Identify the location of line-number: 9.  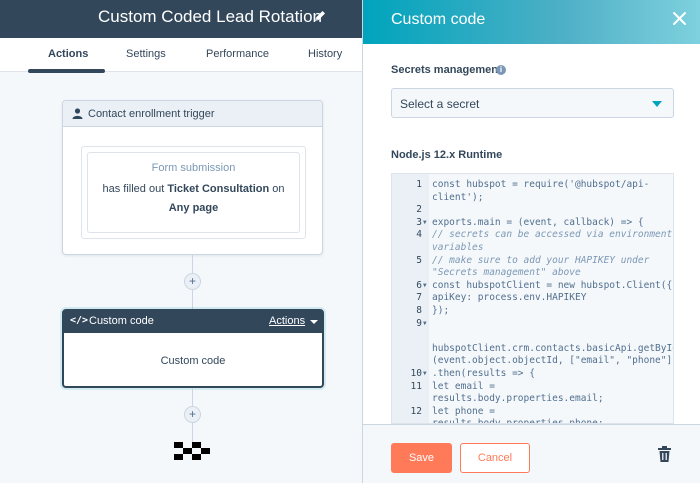
(419, 323).